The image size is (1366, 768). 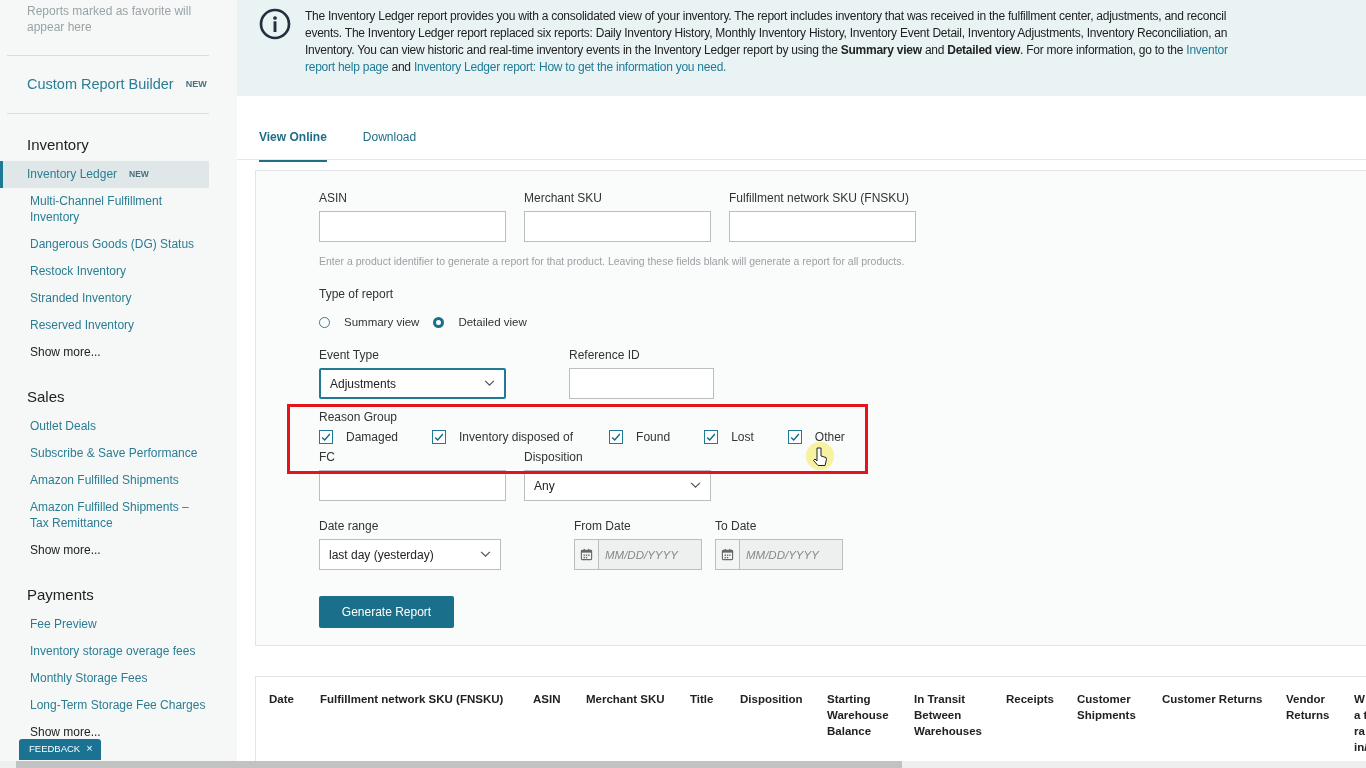 I want to click on radio-label: Detailed view, so click(x=492, y=322).